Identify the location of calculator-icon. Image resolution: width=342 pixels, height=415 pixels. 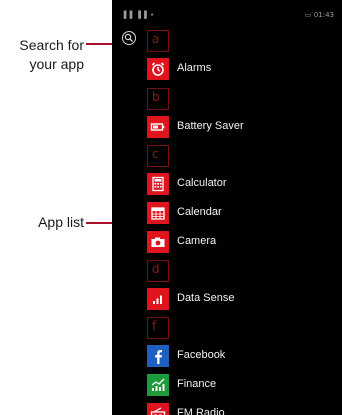
(158, 184).